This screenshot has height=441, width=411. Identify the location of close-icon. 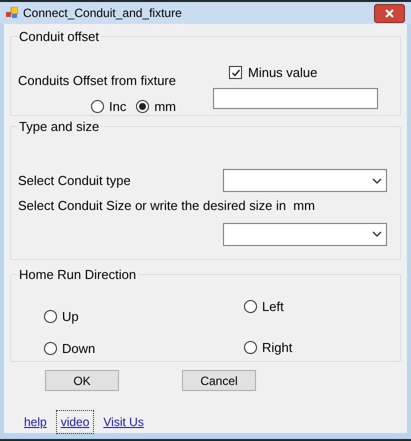
(389, 13).